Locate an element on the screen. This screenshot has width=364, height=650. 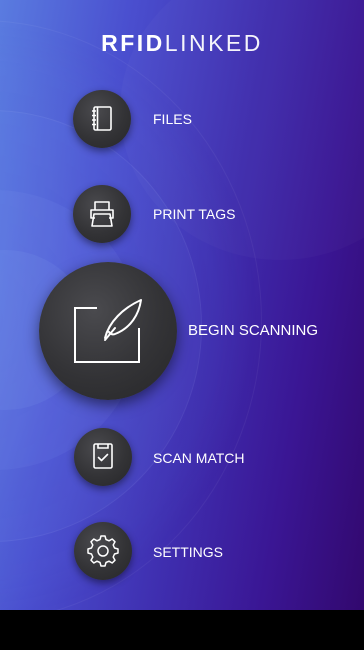
begin-scanning-circle is located at coordinates (108, 331).